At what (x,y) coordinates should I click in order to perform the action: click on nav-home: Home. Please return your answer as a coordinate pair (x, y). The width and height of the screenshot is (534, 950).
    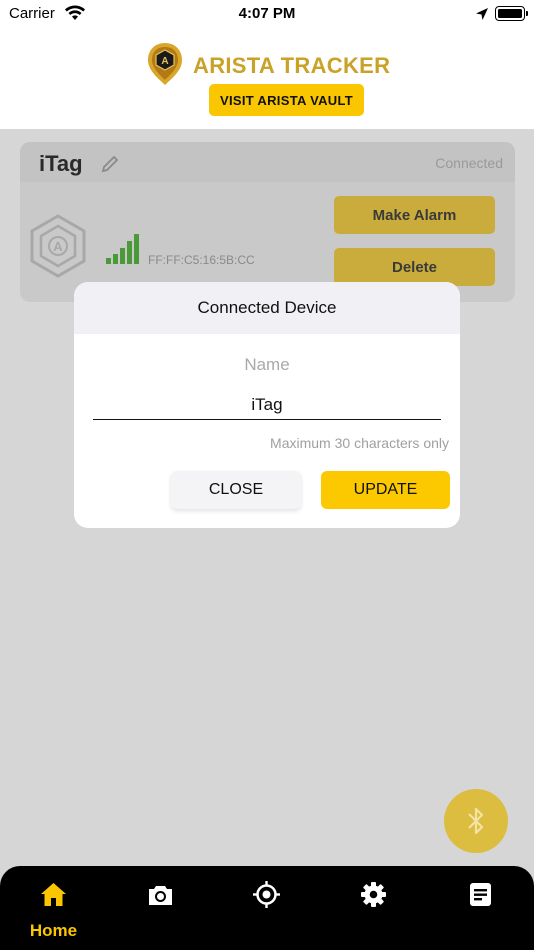
    Looking at the image, I should click on (53, 908).